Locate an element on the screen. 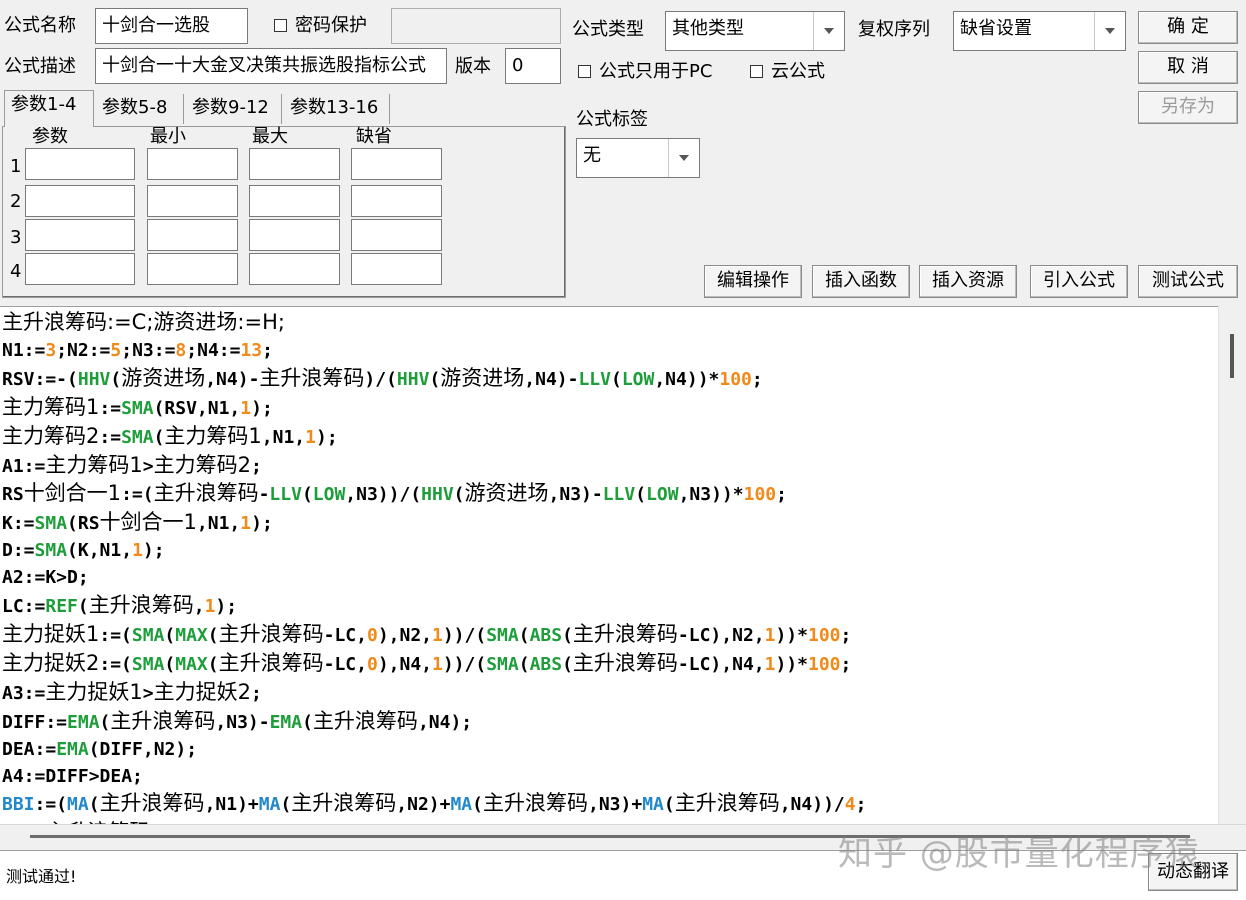 The height and width of the screenshot is (900, 1246). param-row-number: 1 is located at coordinates (16, 166).